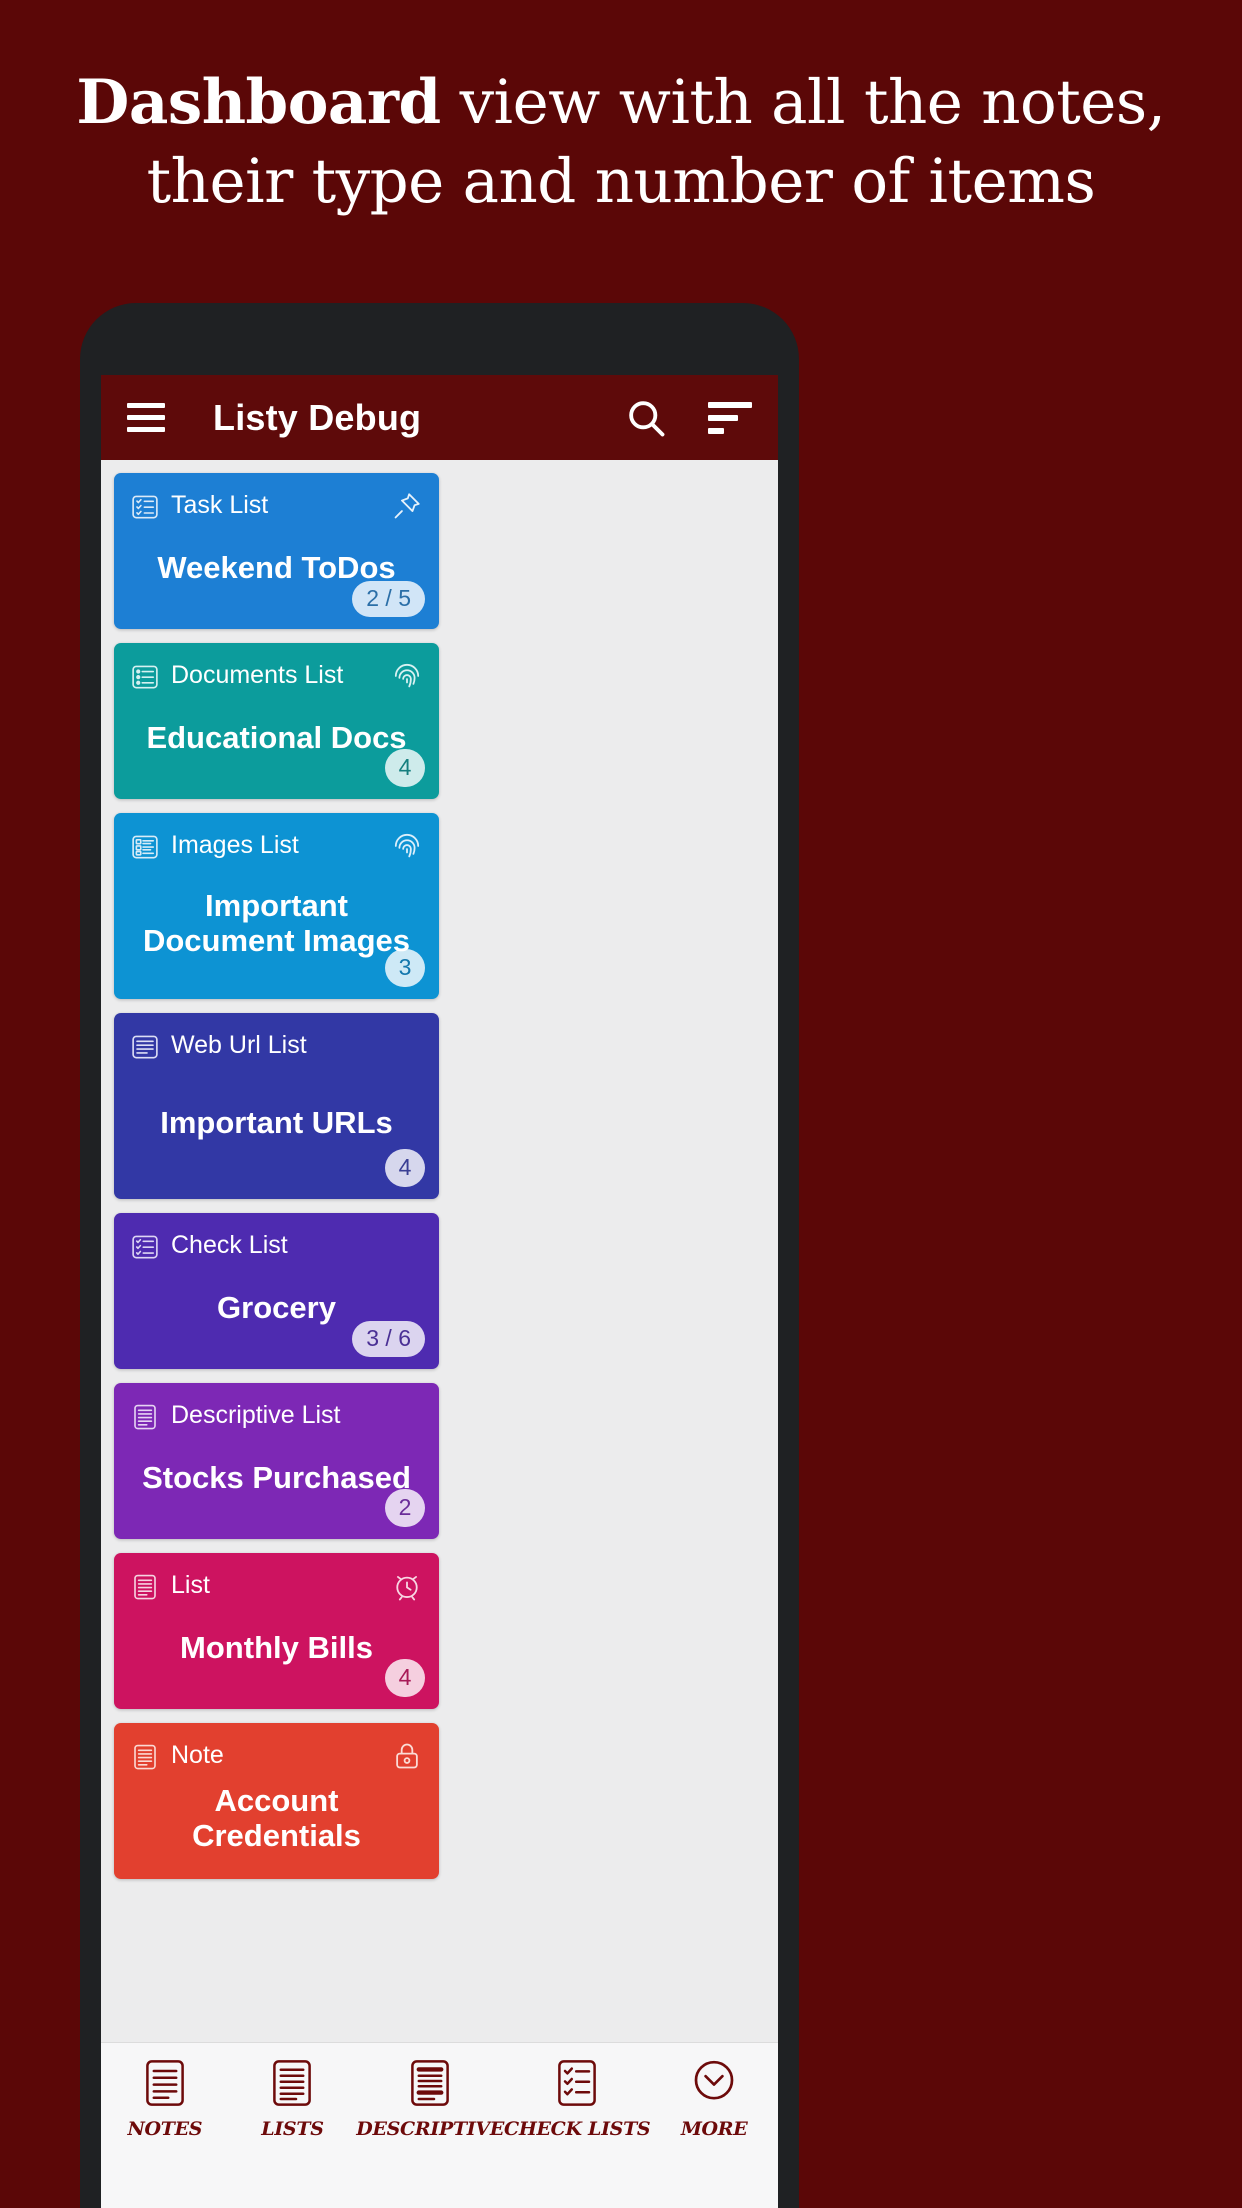  Describe the element at coordinates (388, 599) in the screenshot. I see `card-count-badge: 2 / 5` at that location.